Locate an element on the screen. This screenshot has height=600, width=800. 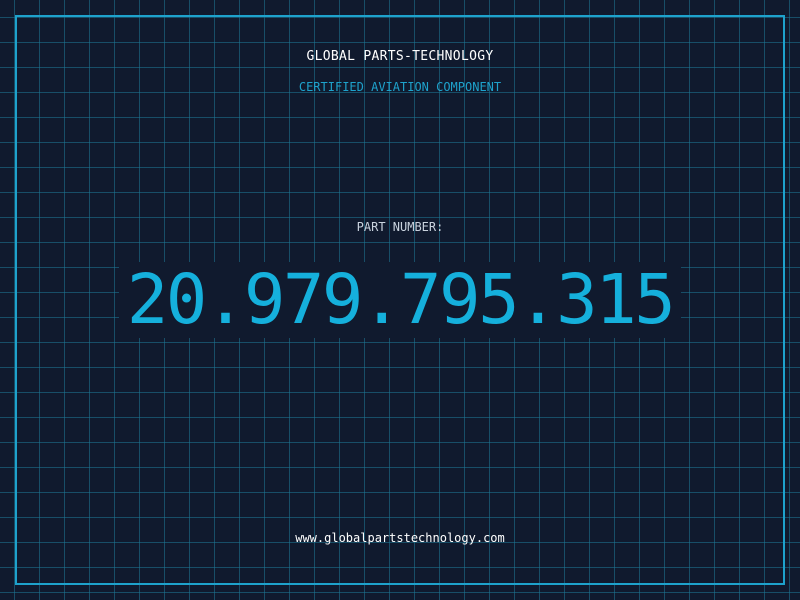
subtitle: CERTIFIED AVIATION COMPONENT is located at coordinates (400, 87).